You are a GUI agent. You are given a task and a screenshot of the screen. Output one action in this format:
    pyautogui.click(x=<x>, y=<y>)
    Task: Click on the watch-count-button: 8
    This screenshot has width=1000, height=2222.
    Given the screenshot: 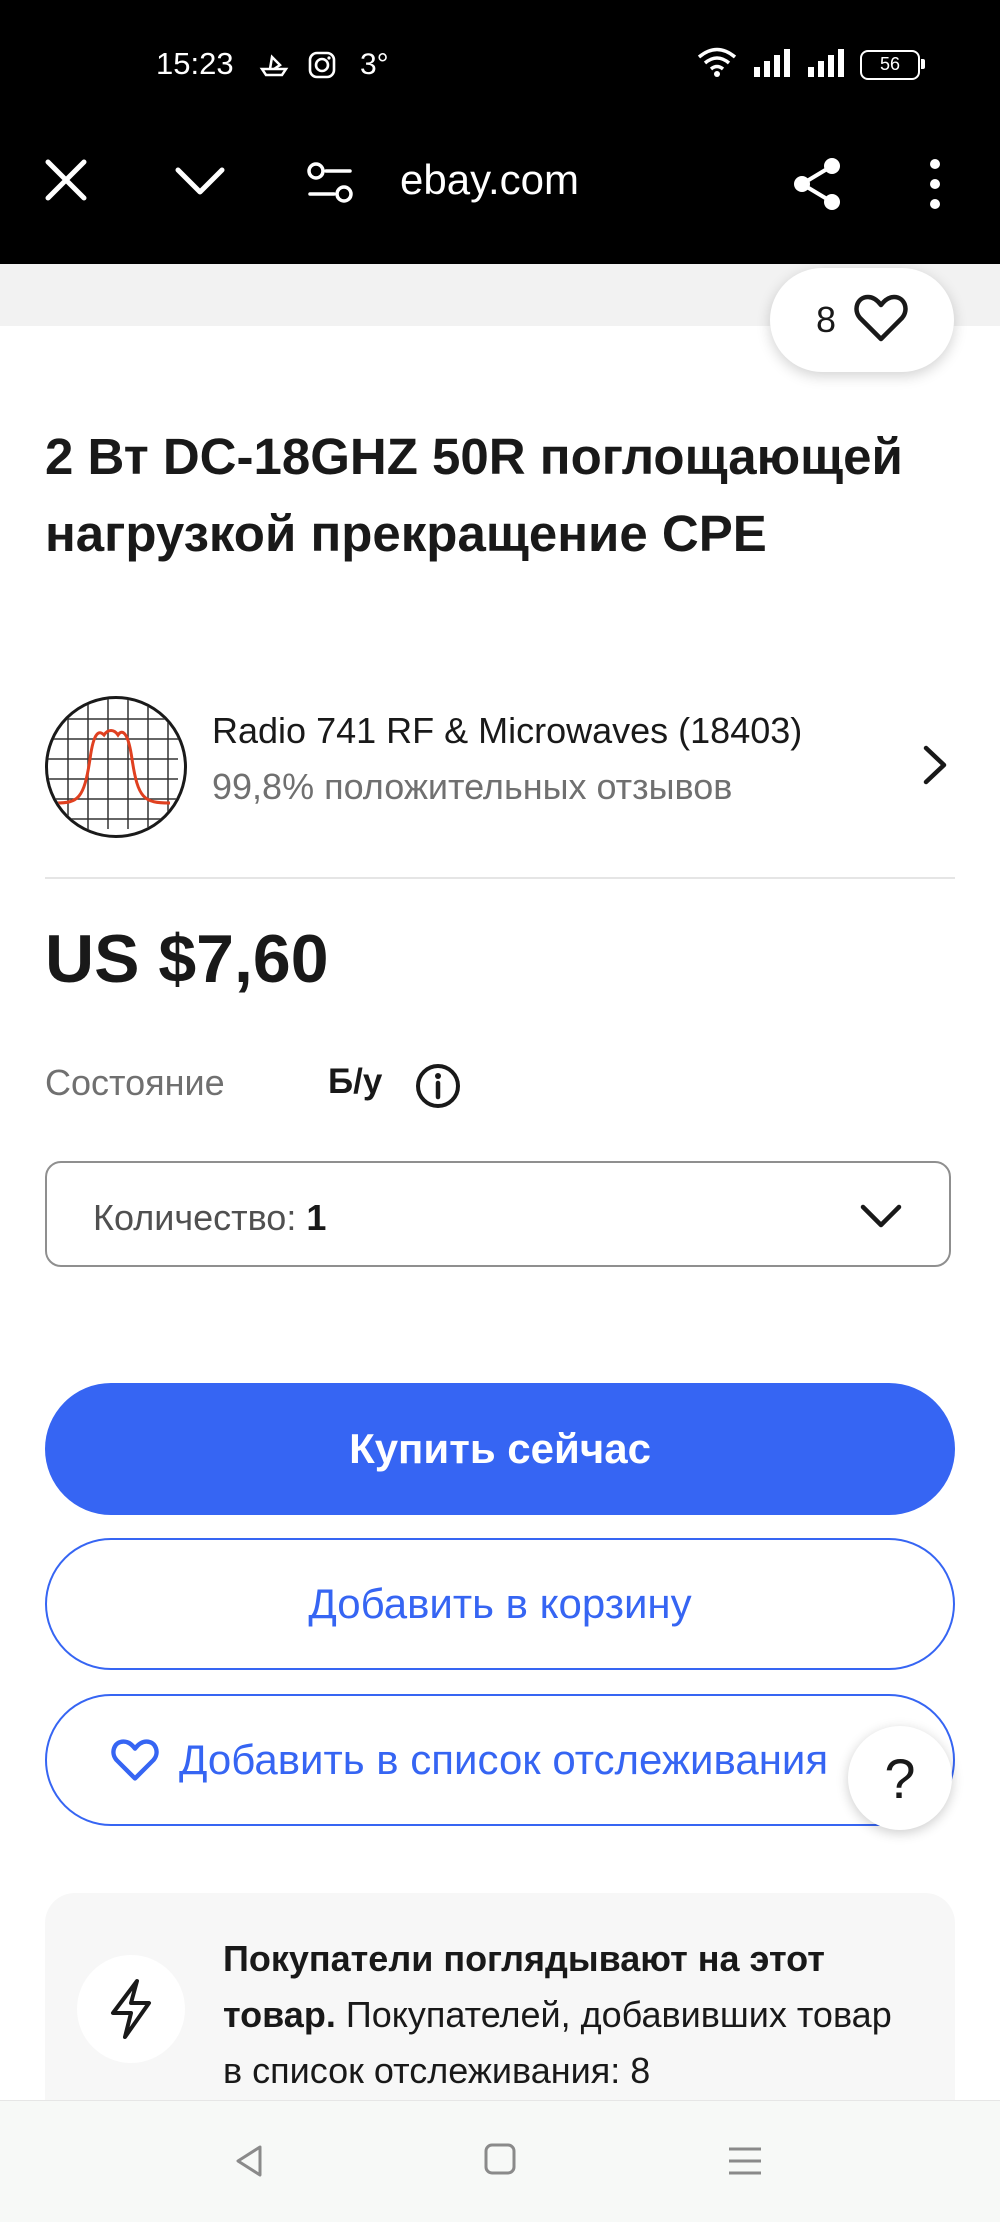 What is the action you would take?
    pyautogui.click(x=862, y=320)
    